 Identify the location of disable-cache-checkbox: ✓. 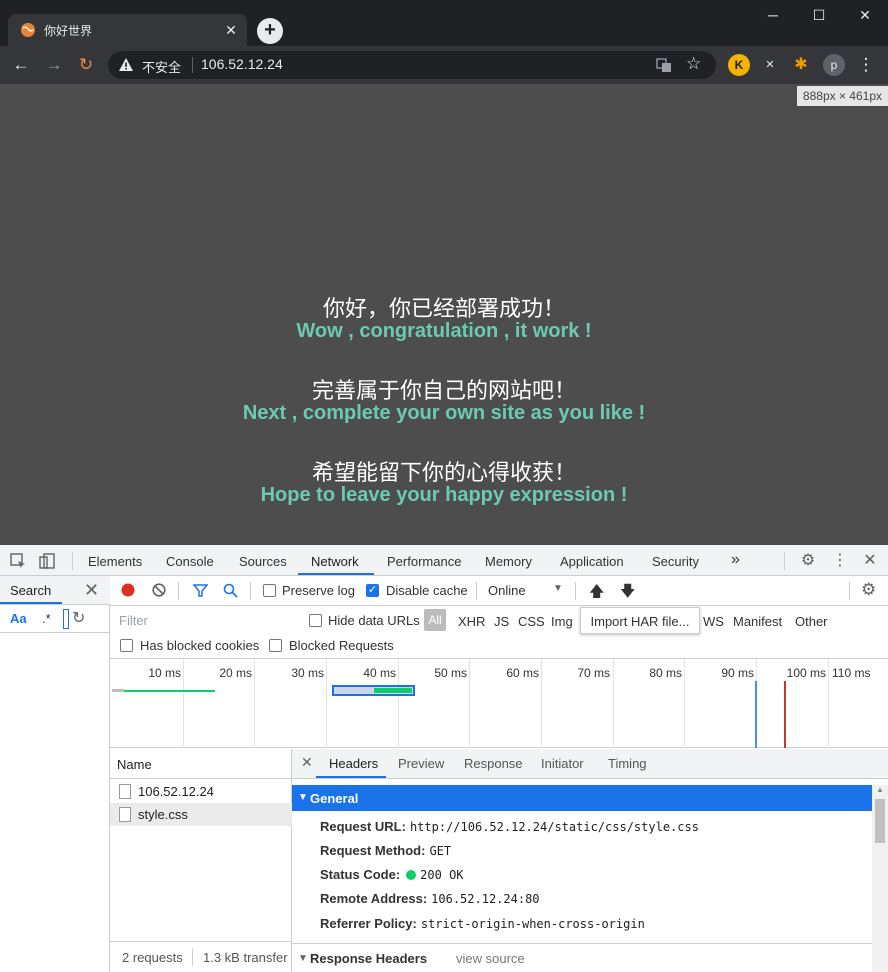
(372, 590).